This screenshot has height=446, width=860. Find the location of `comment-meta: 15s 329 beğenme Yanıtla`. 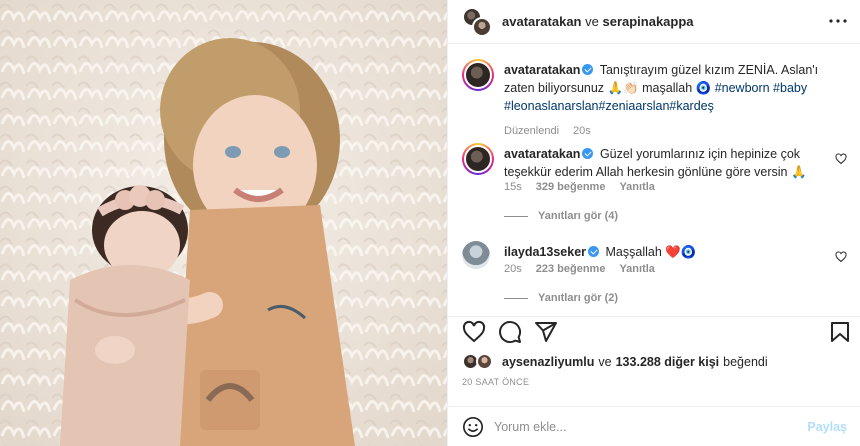

comment-meta: 15s 329 beğenme Yanıtla is located at coordinates (579, 187).